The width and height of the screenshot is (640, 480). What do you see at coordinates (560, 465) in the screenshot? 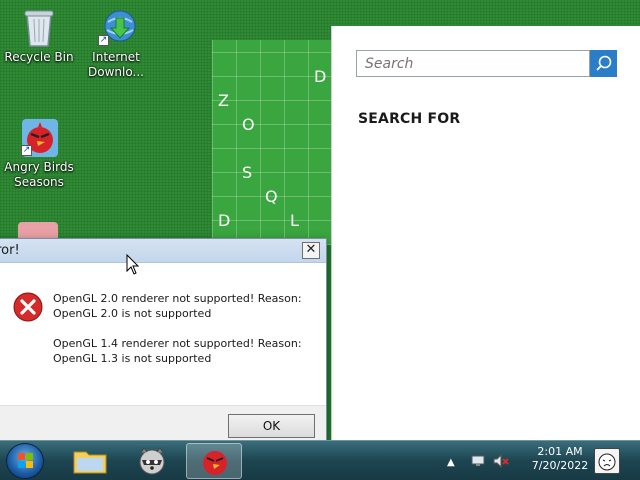
I see `clock-date: 7/20/2022` at bounding box center [560, 465].